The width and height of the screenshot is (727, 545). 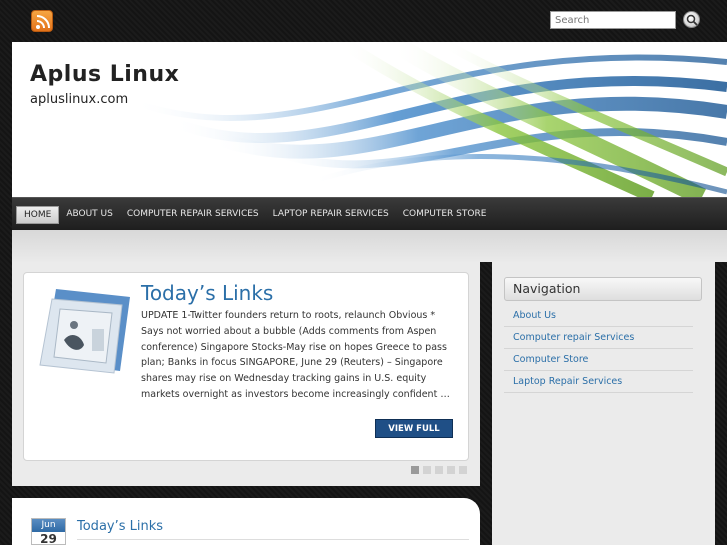 I want to click on featured-post-title: Today’s Links, so click(x=207, y=293).